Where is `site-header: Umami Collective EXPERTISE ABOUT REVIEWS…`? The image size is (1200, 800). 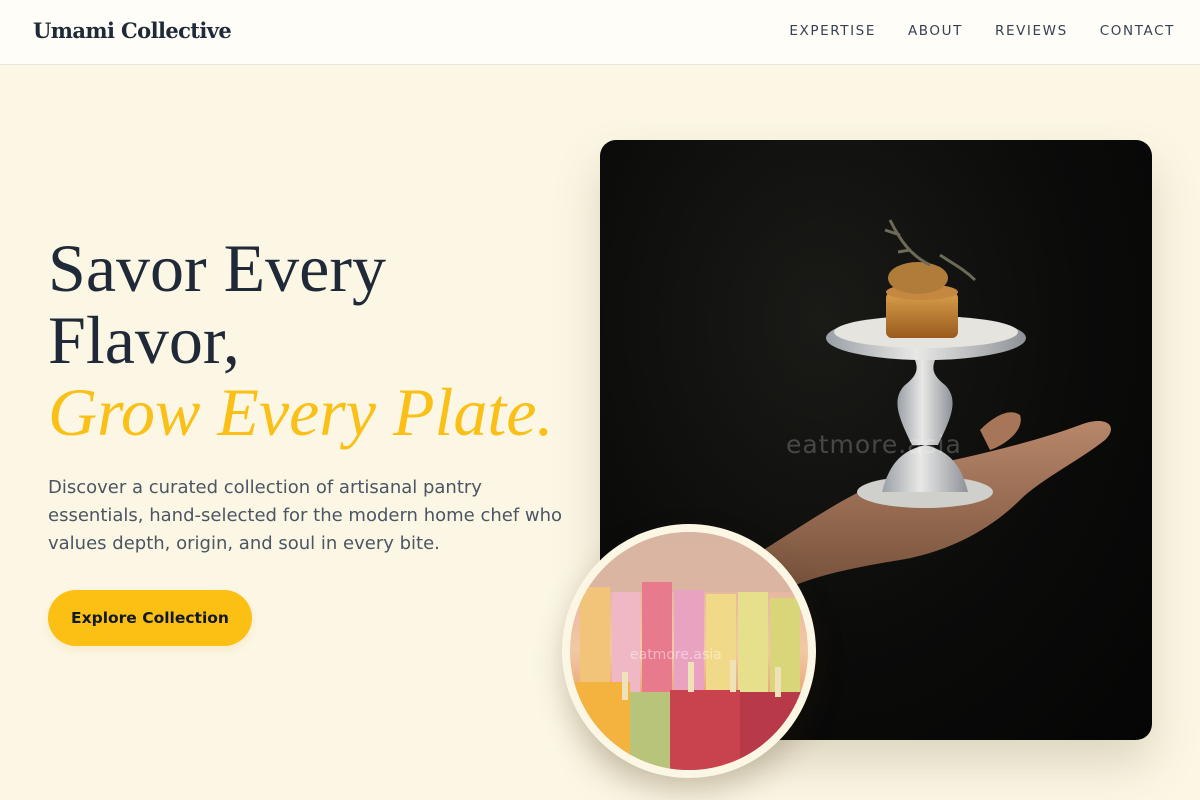
site-header: Umami Collective EXPERTISE ABOUT REVIEWS… is located at coordinates (600, 32).